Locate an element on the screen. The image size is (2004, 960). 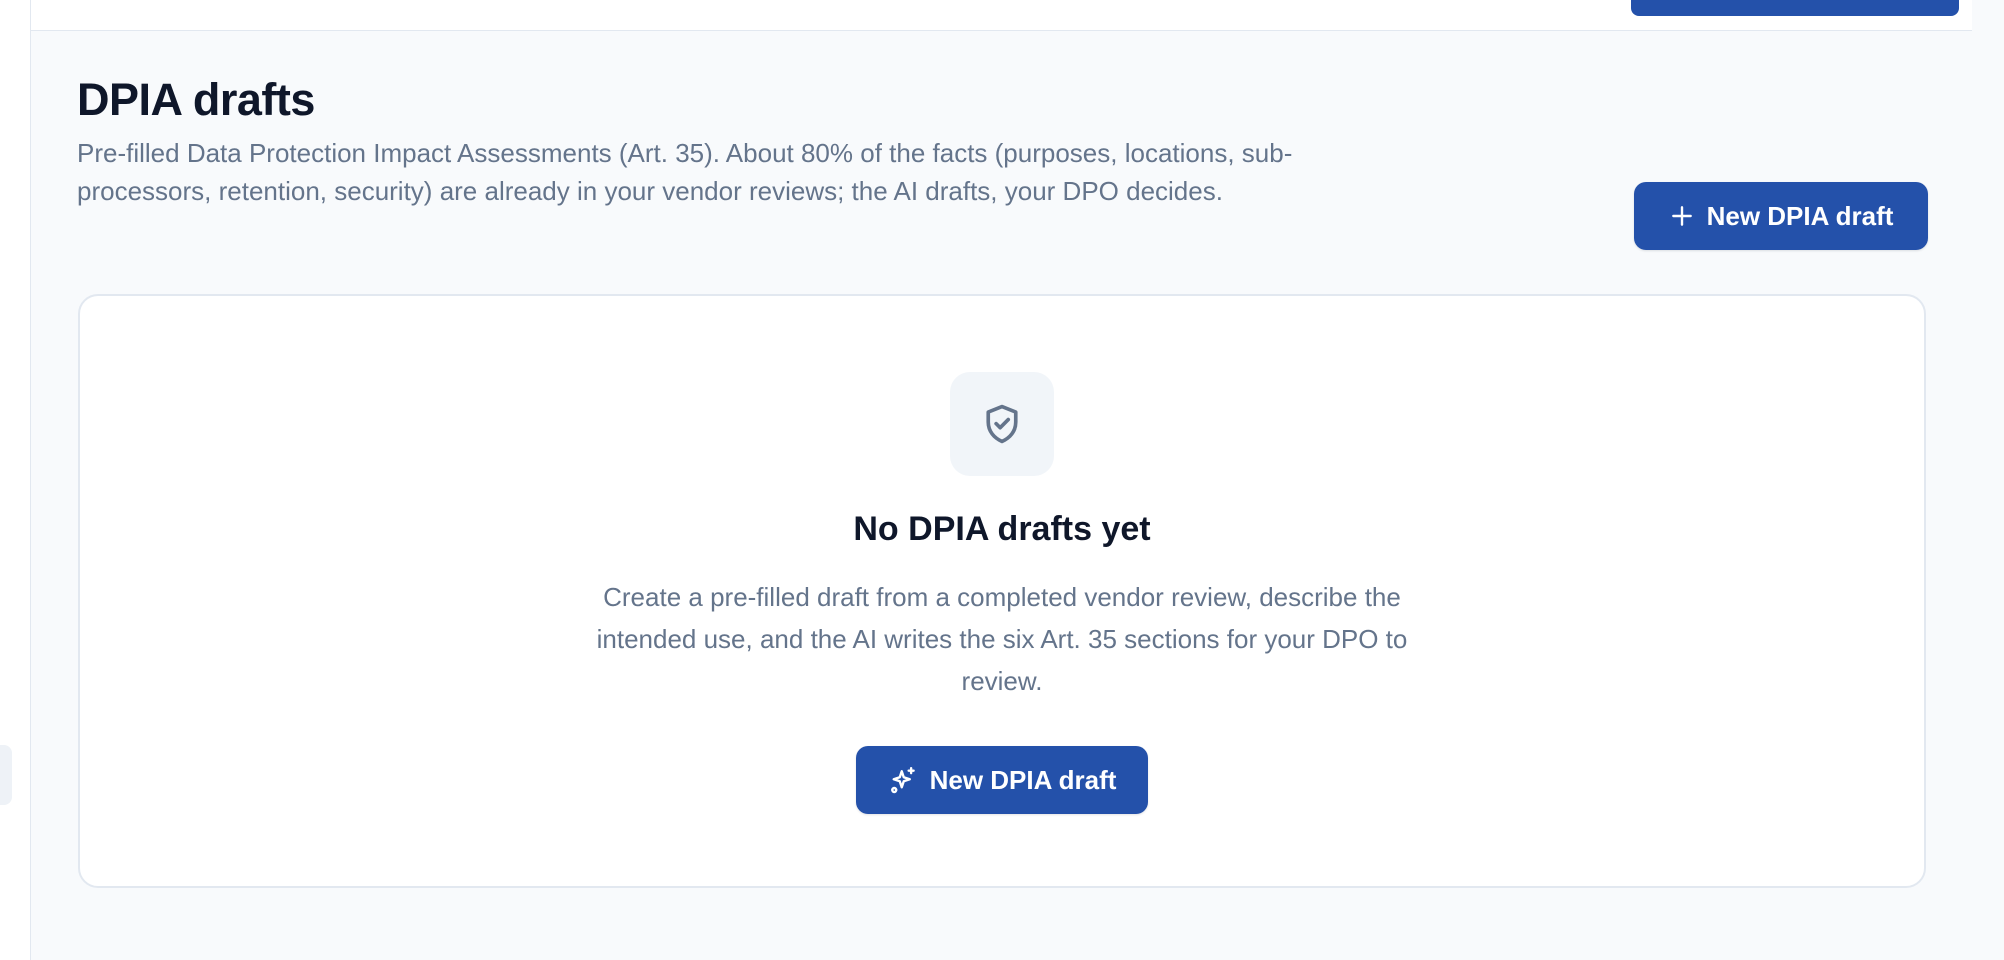
sparkles-icon is located at coordinates (902, 780).